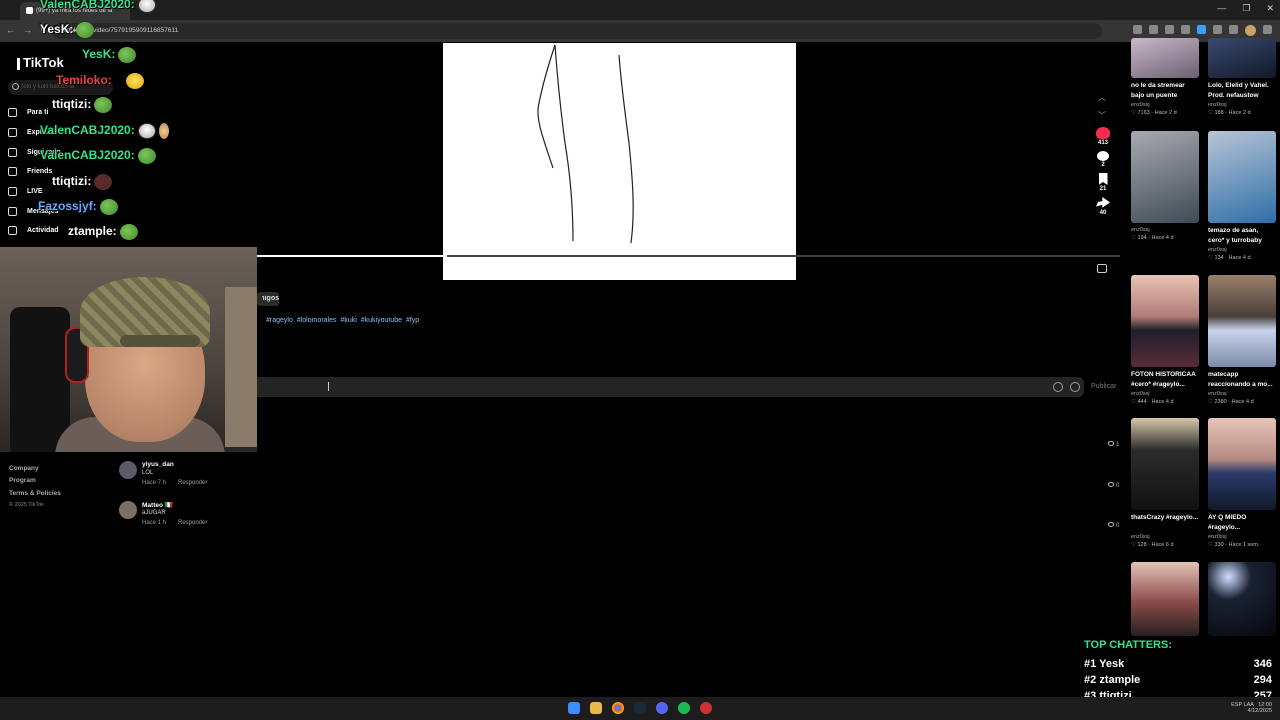  Describe the element at coordinates (1250, 30) in the screenshot. I see `profile-avatar` at that location.